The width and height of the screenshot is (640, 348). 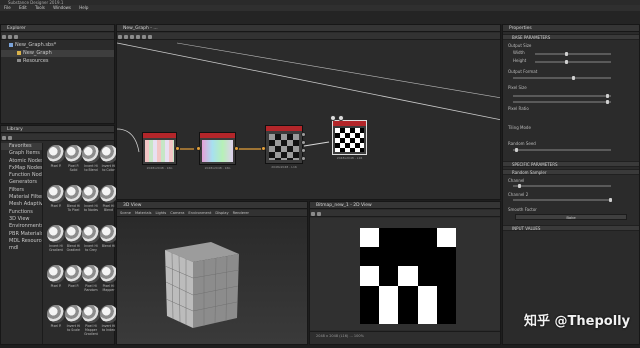 What do you see at coordinates (21, 190) in the screenshot?
I see `library-category: Filters` at bounding box center [21, 190].